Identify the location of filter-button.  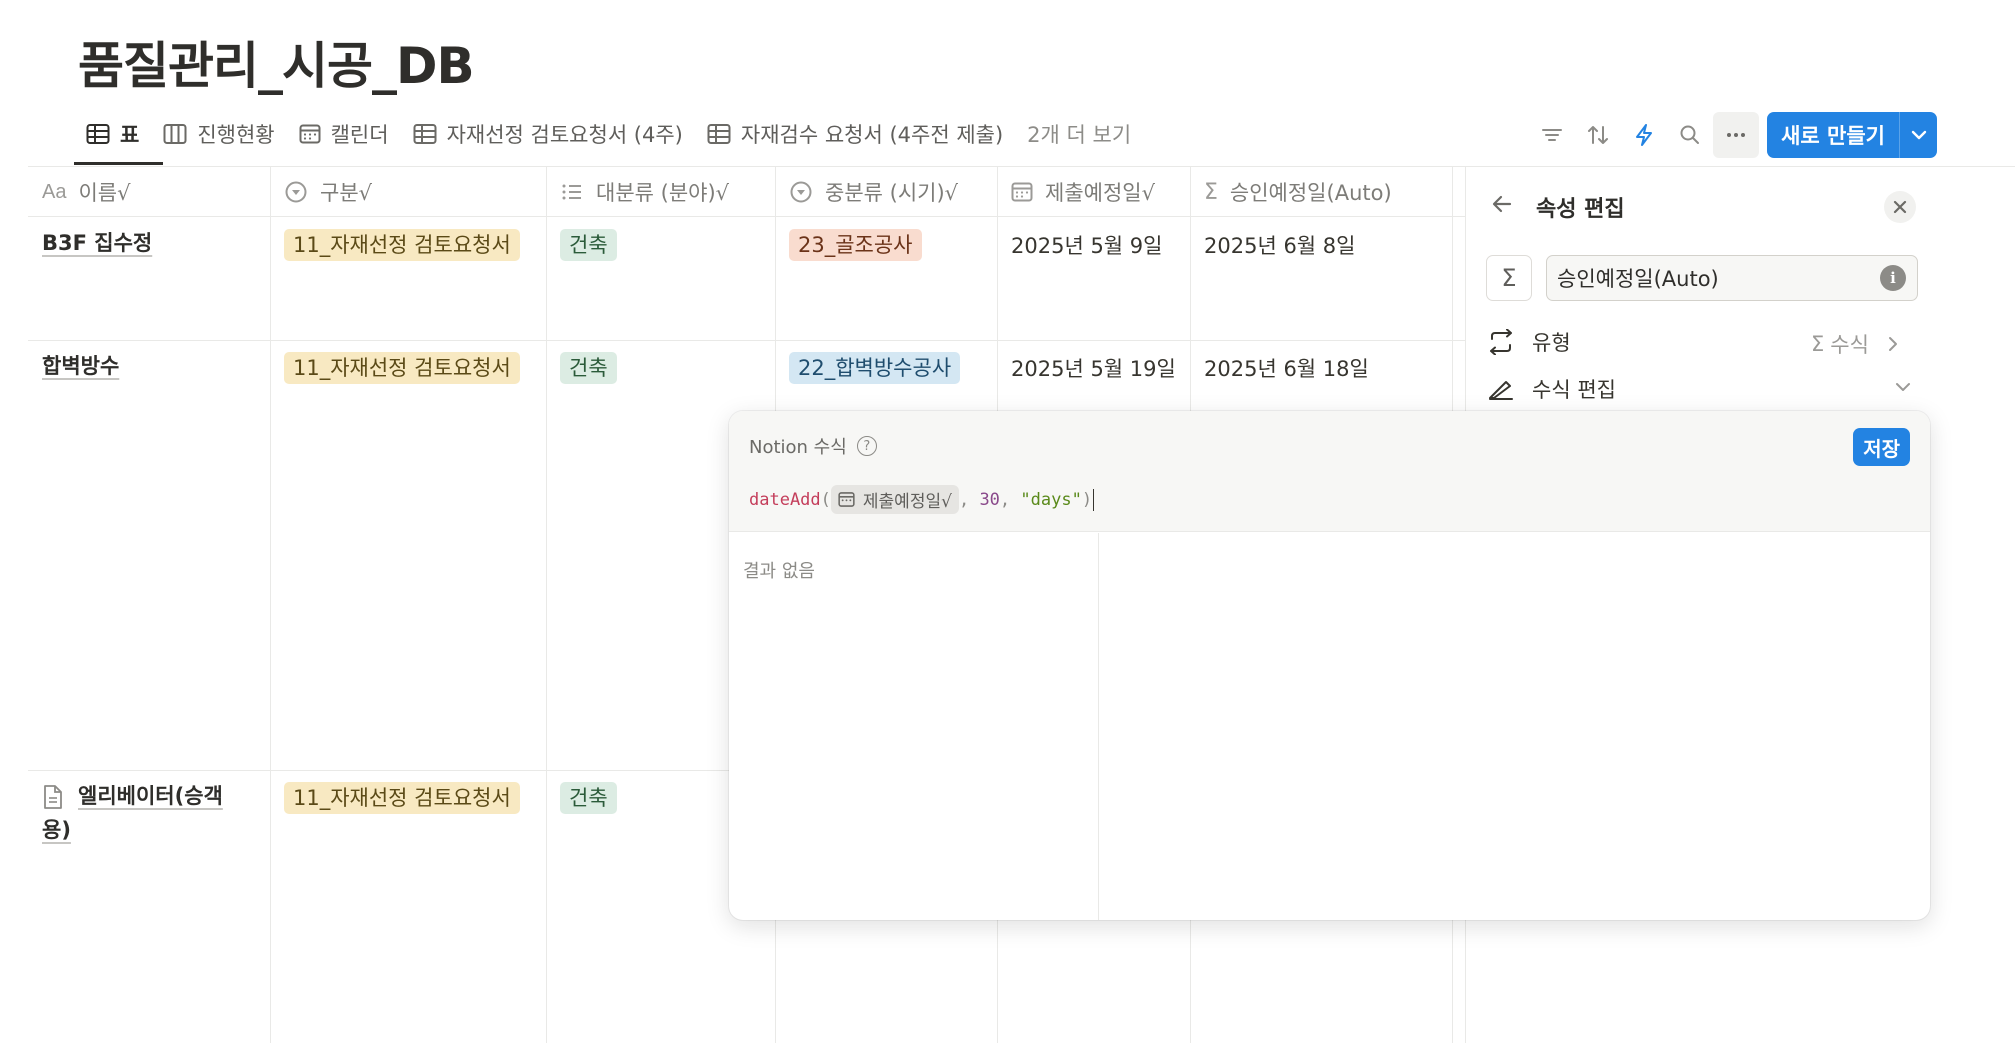
(1552, 135).